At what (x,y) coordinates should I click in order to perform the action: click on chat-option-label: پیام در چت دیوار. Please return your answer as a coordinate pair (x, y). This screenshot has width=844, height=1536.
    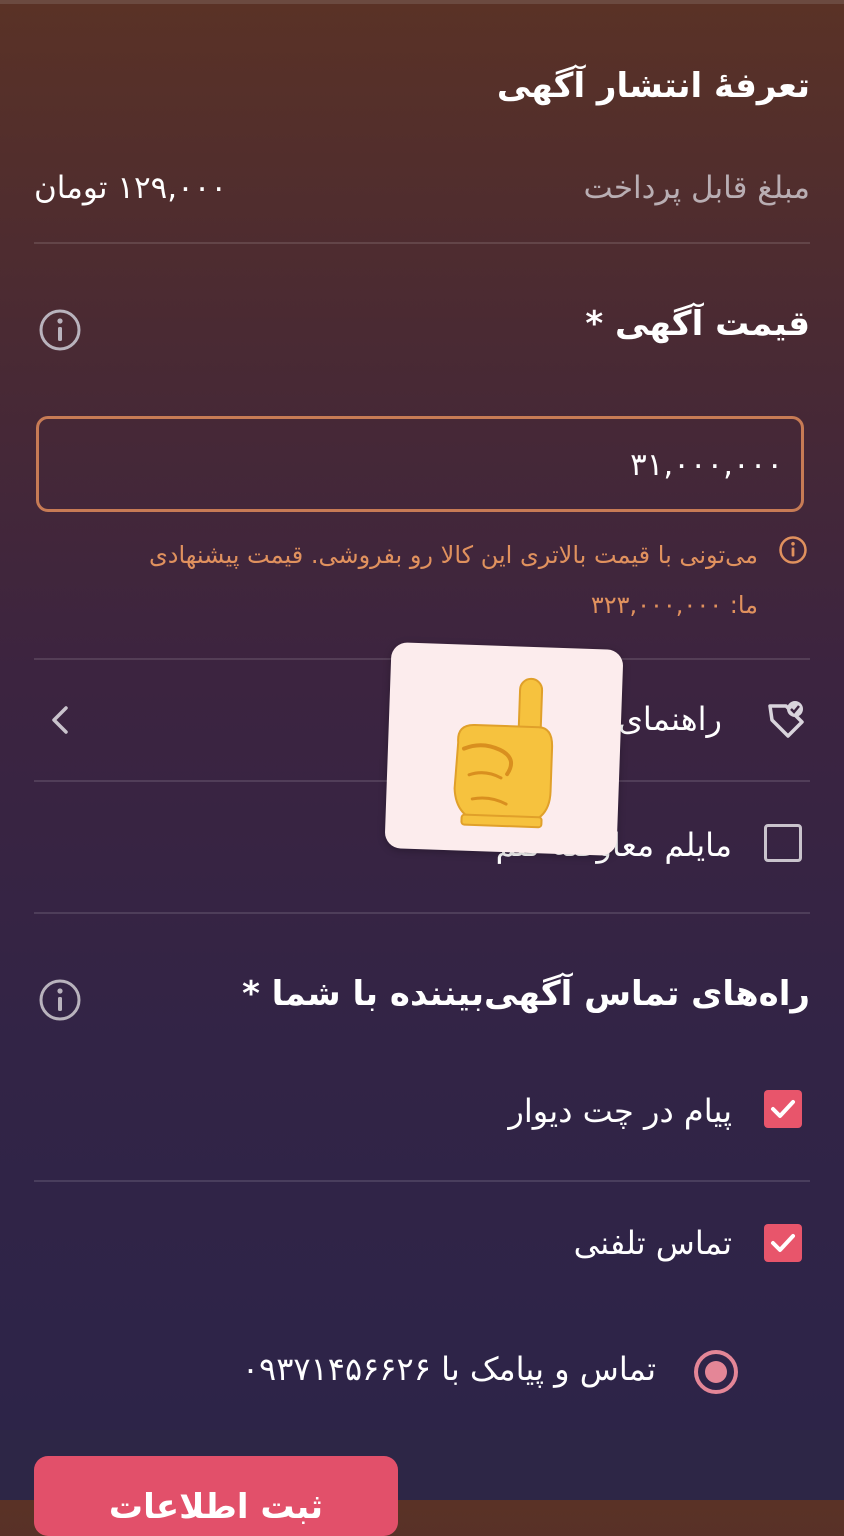
    Looking at the image, I should click on (620, 1111).